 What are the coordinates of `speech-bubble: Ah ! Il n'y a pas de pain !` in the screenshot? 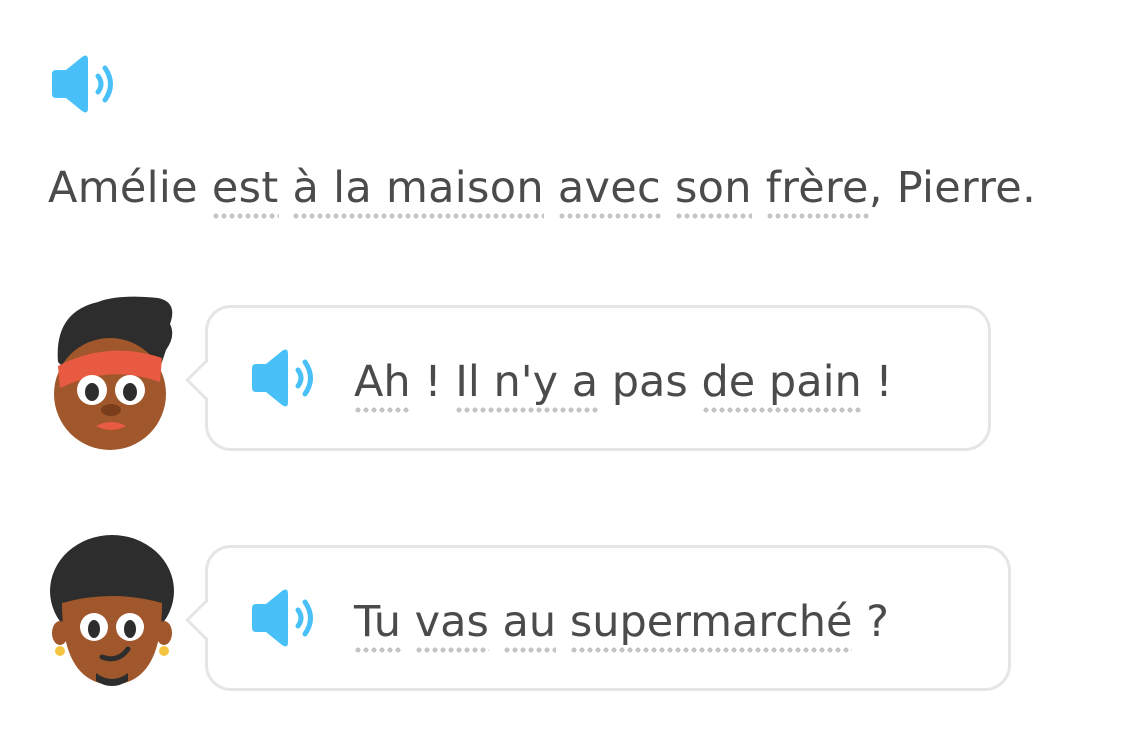 It's located at (588, 378).